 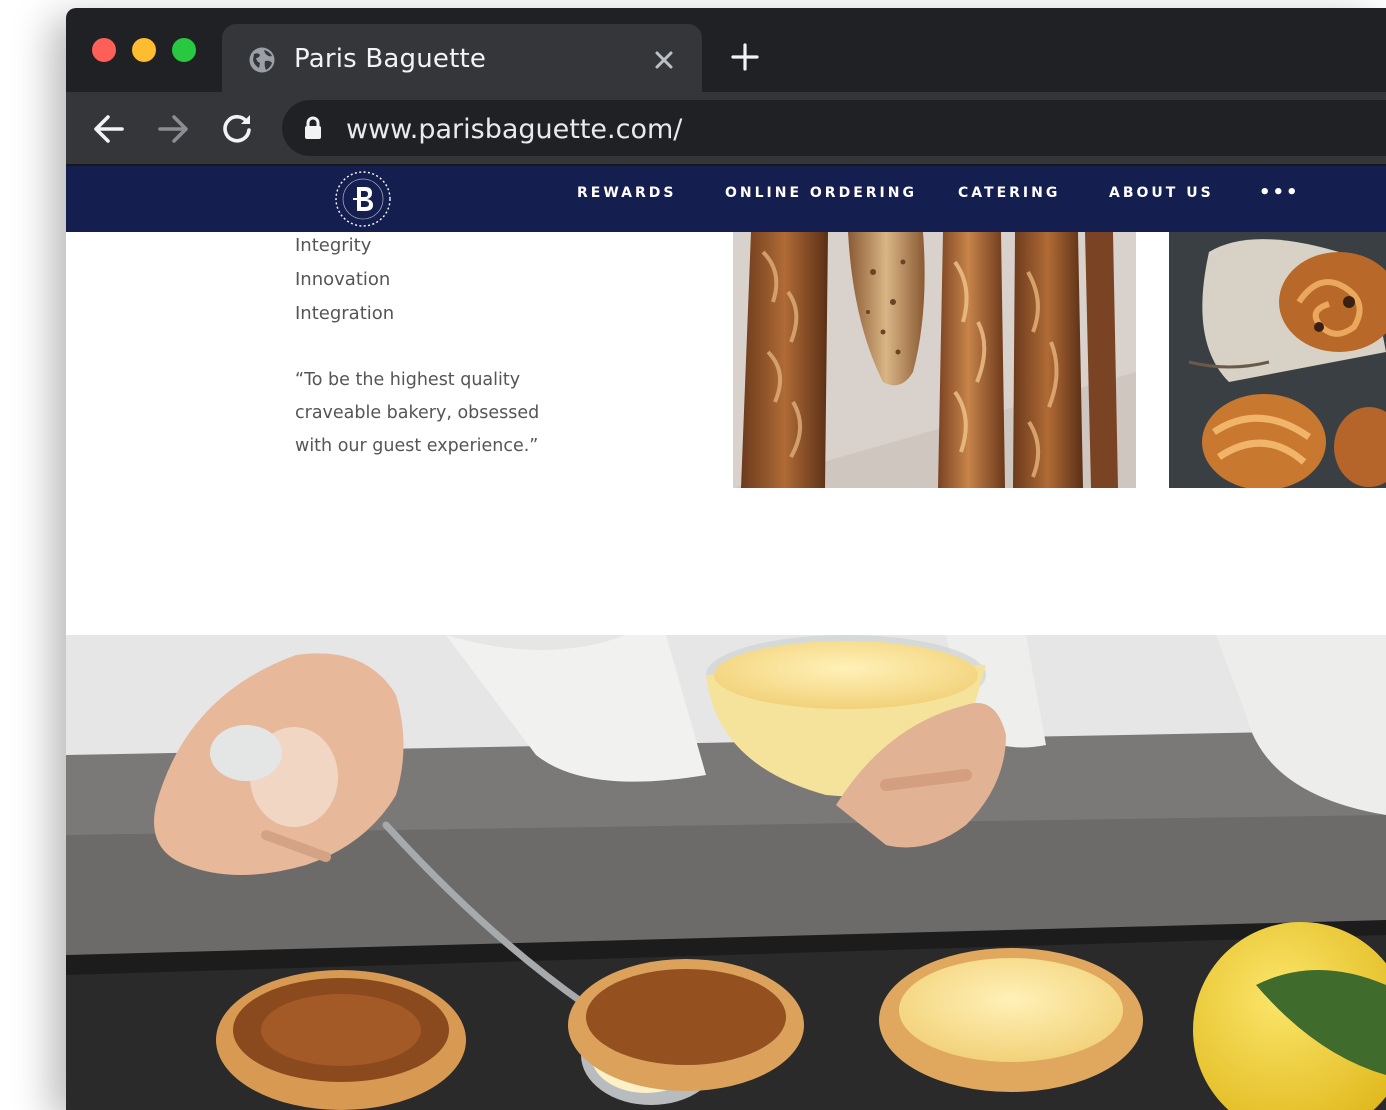 What do you see at coordinates (144, 50) in the screenshot?
I see `minimize-window-button` at bounding box center [144, 50].